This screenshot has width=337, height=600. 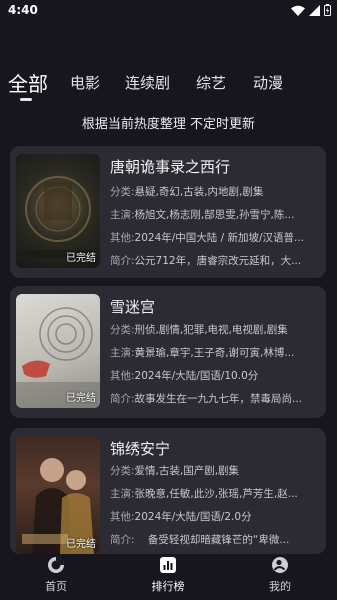 What do you see at coordinates (181, 517) in the screenshot?
I see `card-other: 其他:2024年/大陆/国语/2.0分` at bounding box center [181, 517].